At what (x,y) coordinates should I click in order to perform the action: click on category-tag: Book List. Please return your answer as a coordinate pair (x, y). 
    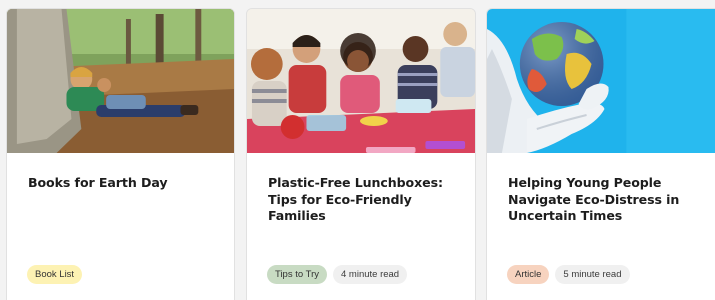
    Looking at the image, I should click on (55, 274).